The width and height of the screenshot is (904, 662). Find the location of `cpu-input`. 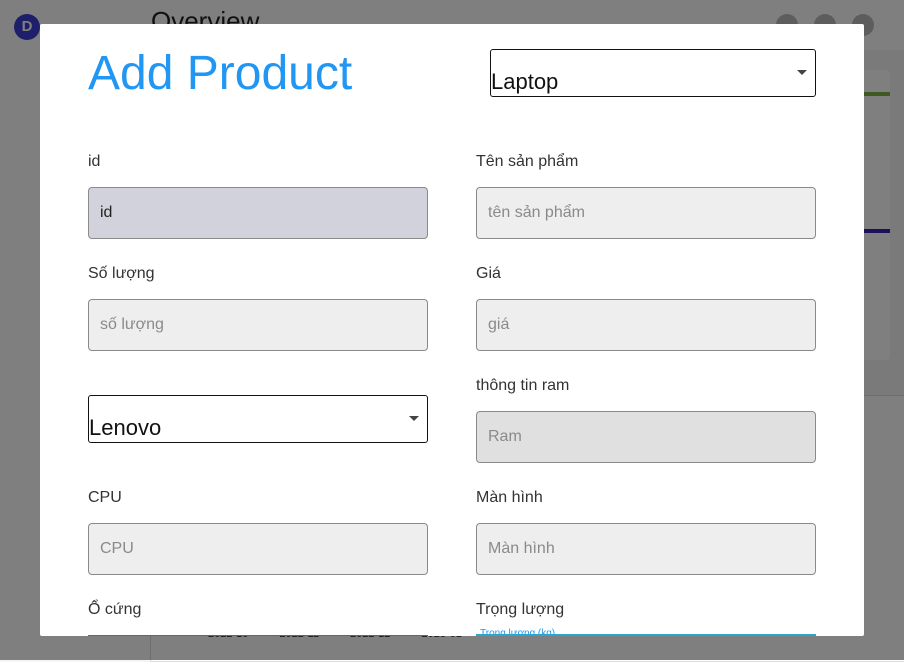

cpu-input is located at coordinates (258, 549).